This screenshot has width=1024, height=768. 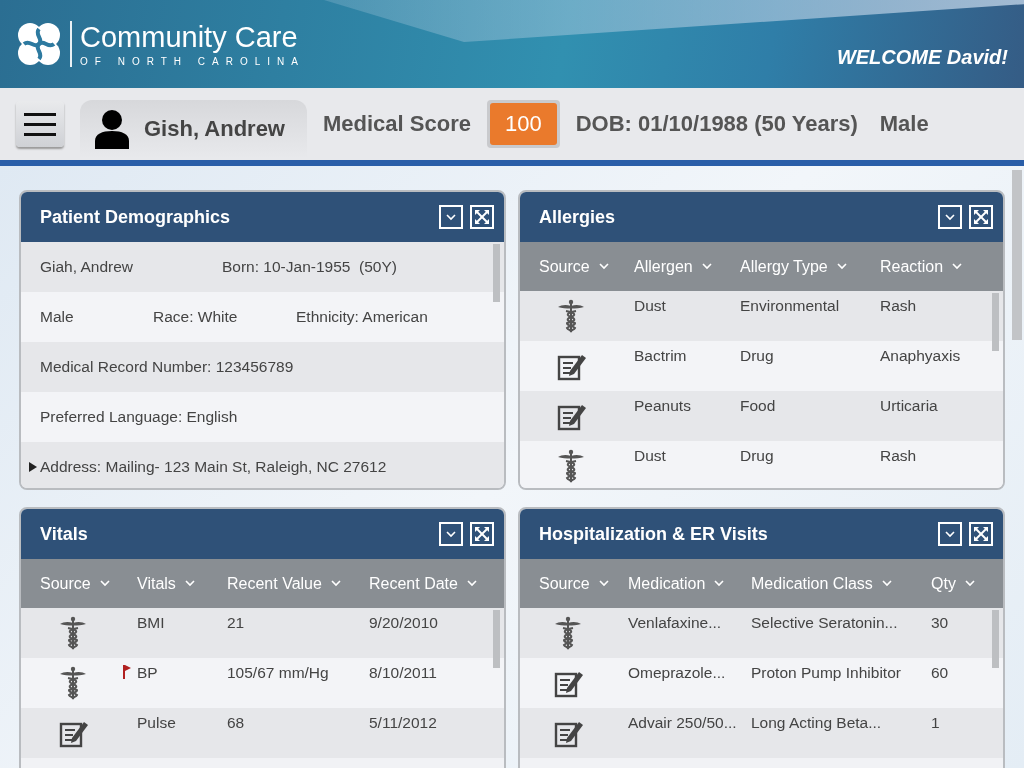 I want to click on expand-triangle-icon, so click(x=33, y=467).